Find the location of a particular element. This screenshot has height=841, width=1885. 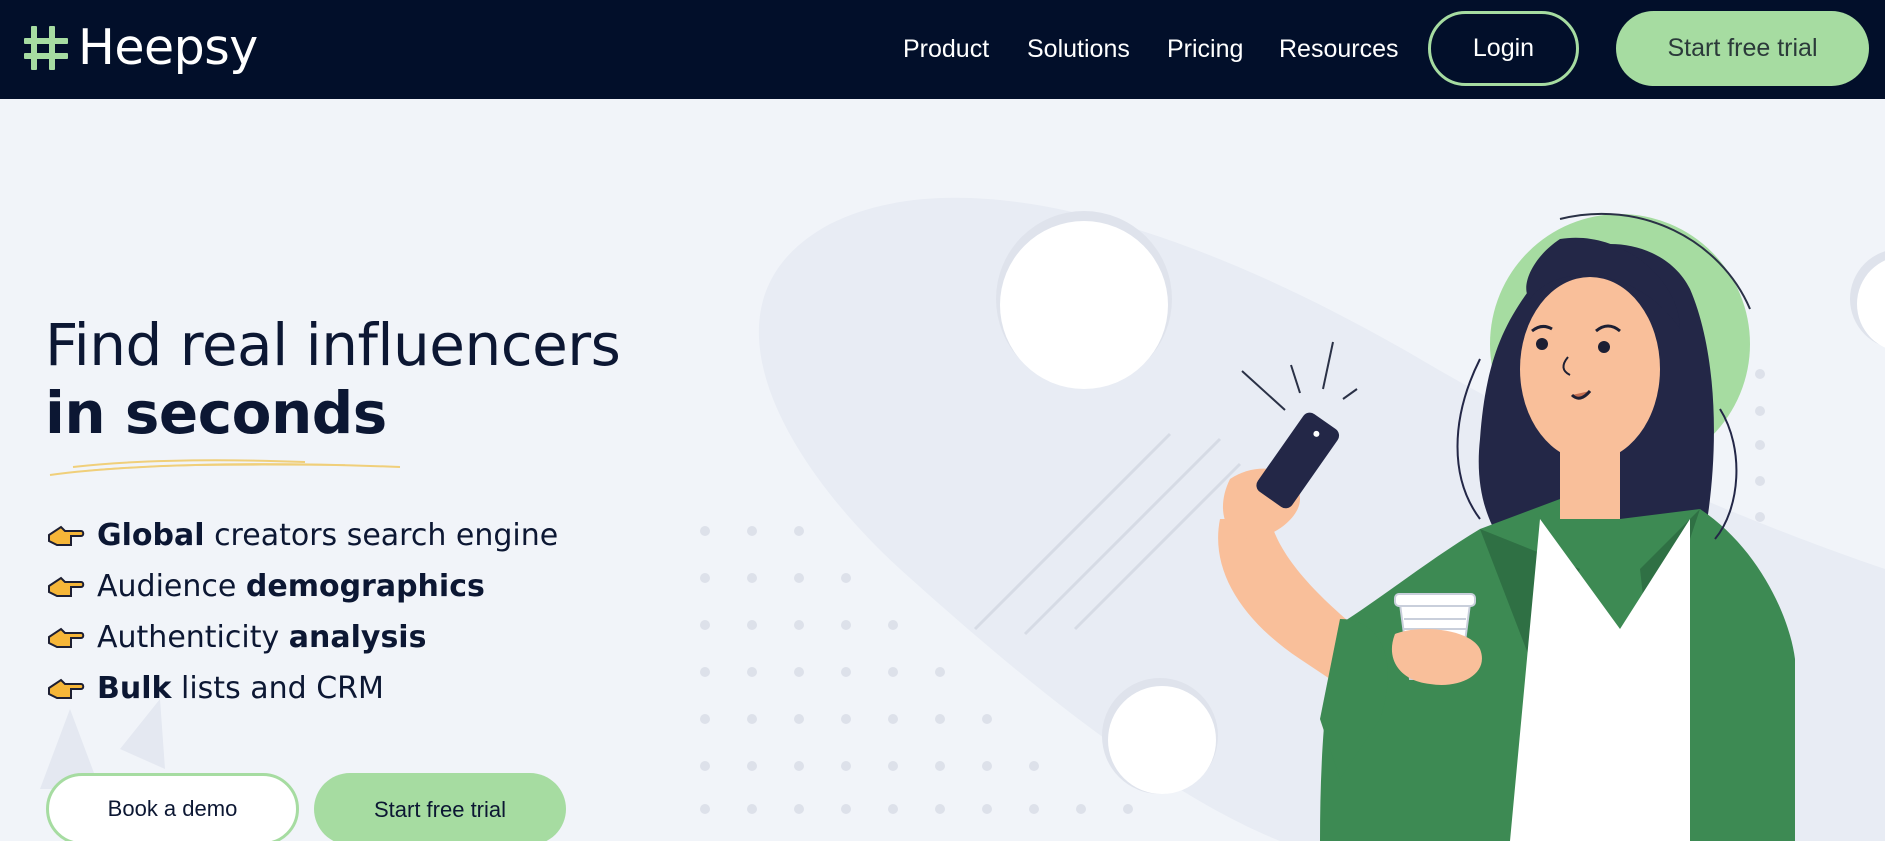

nav-product: Product is located at coordinates (946, 49).